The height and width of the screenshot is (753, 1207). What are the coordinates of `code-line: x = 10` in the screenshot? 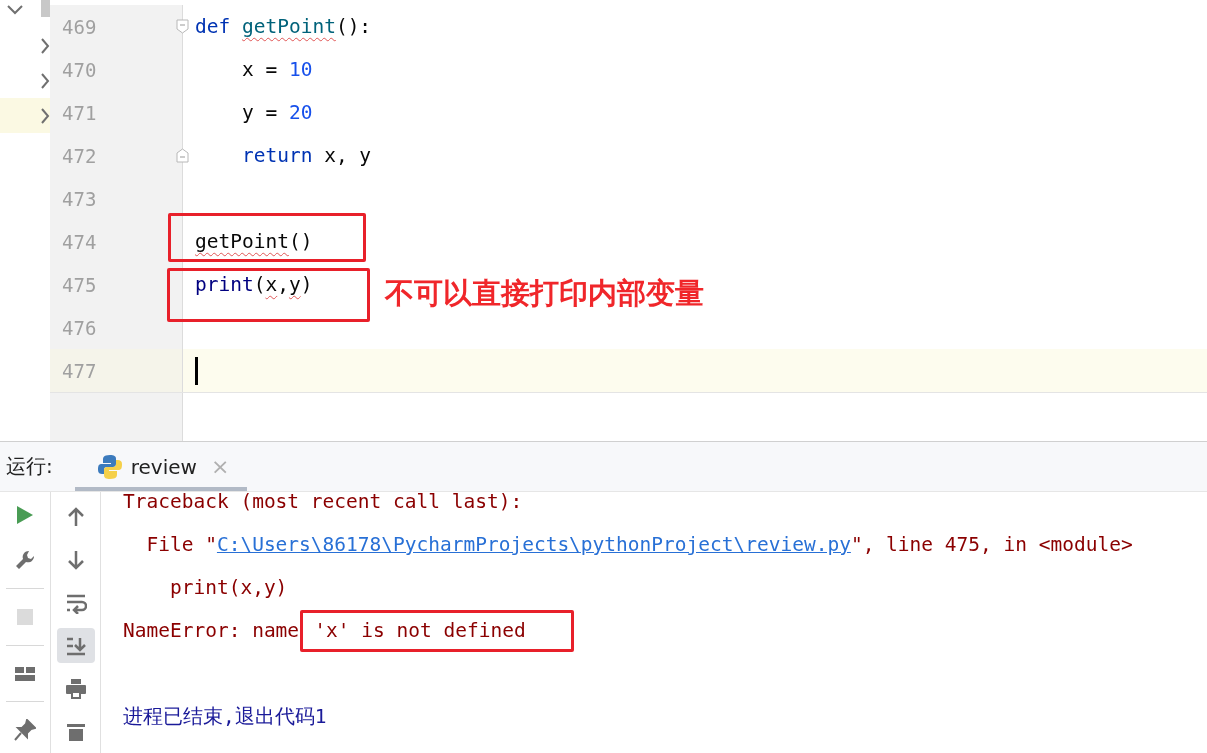 It's located at (276, 69).